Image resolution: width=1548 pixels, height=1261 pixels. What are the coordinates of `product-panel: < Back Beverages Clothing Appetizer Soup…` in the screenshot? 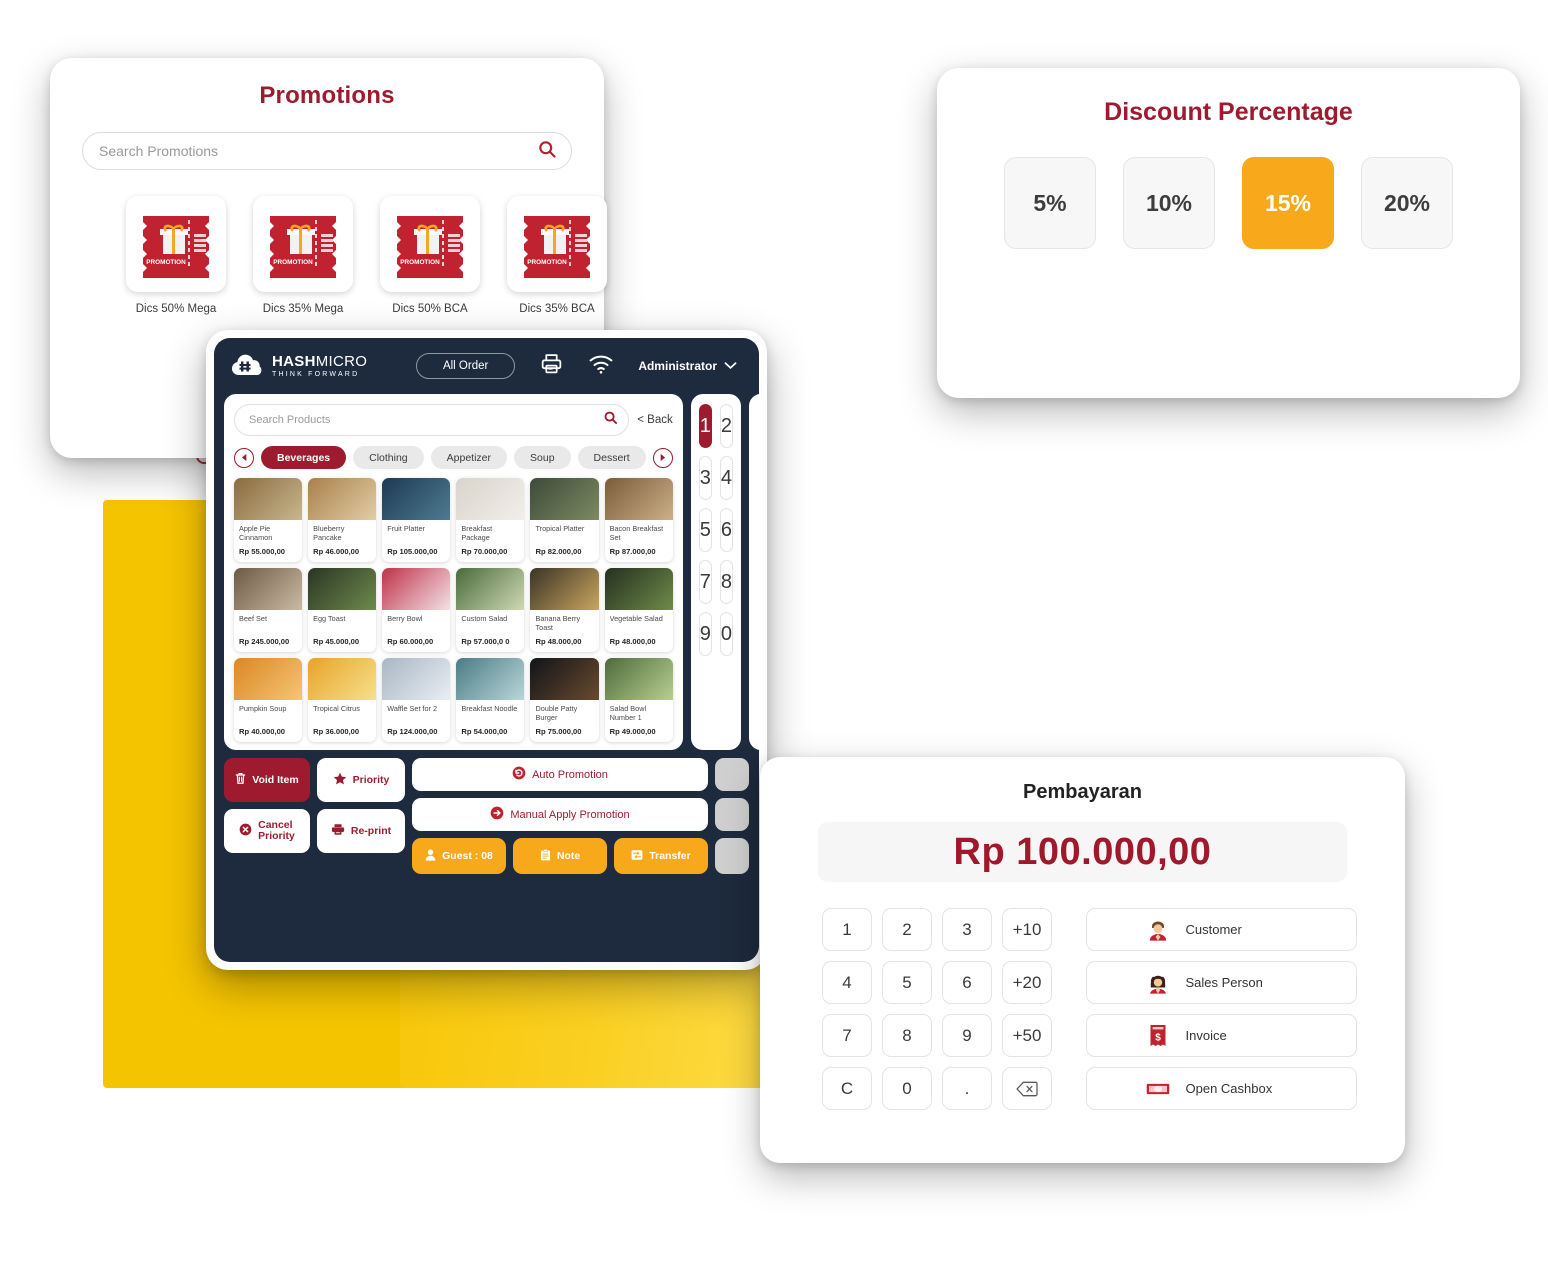 It's located at (453, 572).